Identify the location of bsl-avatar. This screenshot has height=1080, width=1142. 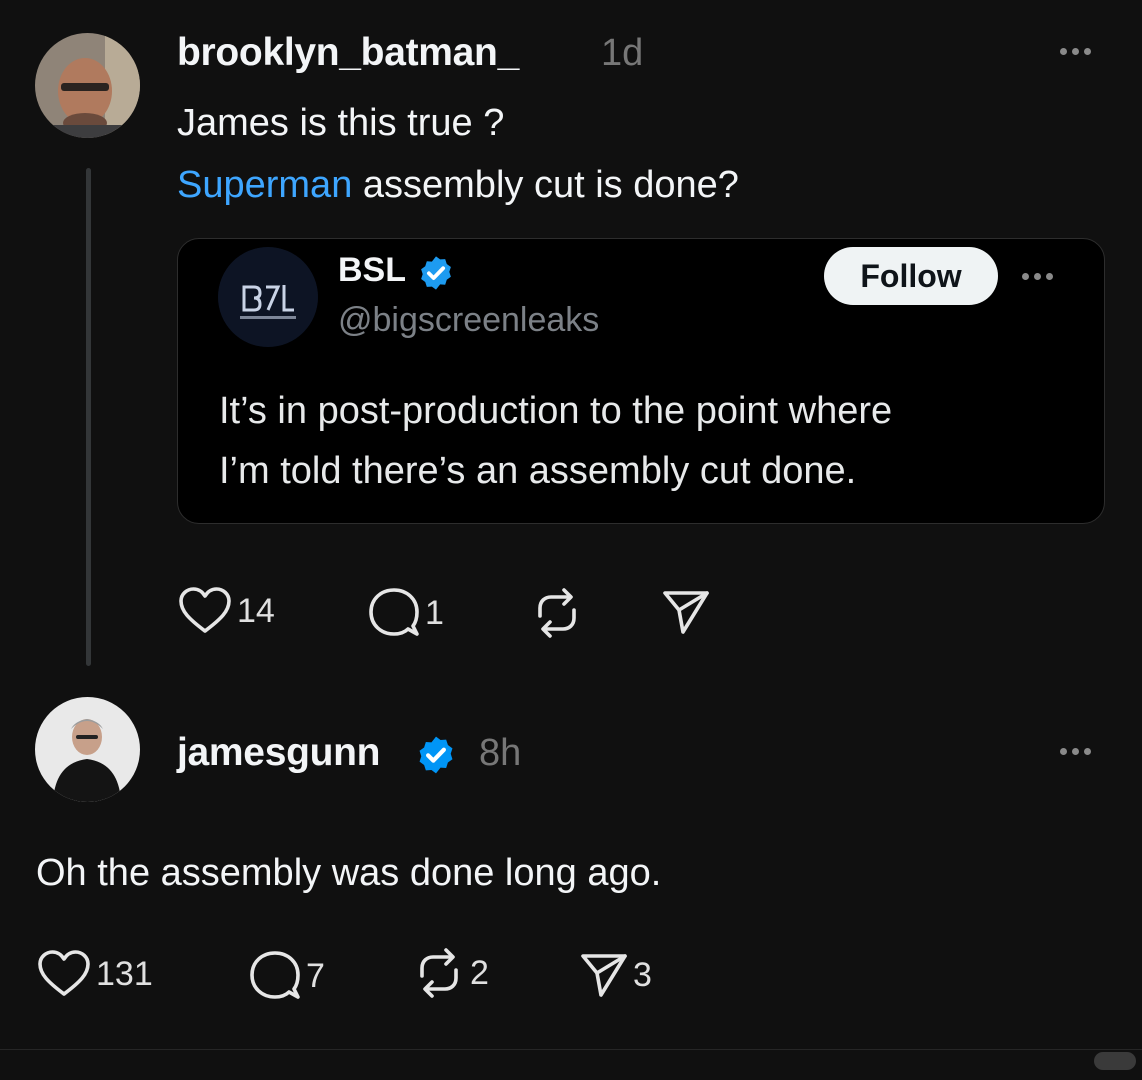
(268, 297).